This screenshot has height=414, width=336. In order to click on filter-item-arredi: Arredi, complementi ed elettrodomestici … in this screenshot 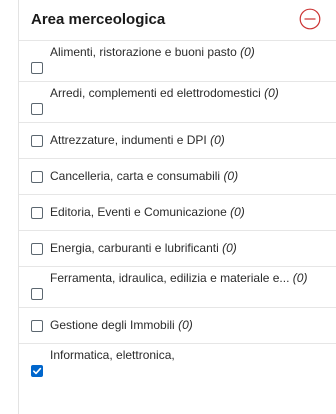, I will do `click(177, 101)`.